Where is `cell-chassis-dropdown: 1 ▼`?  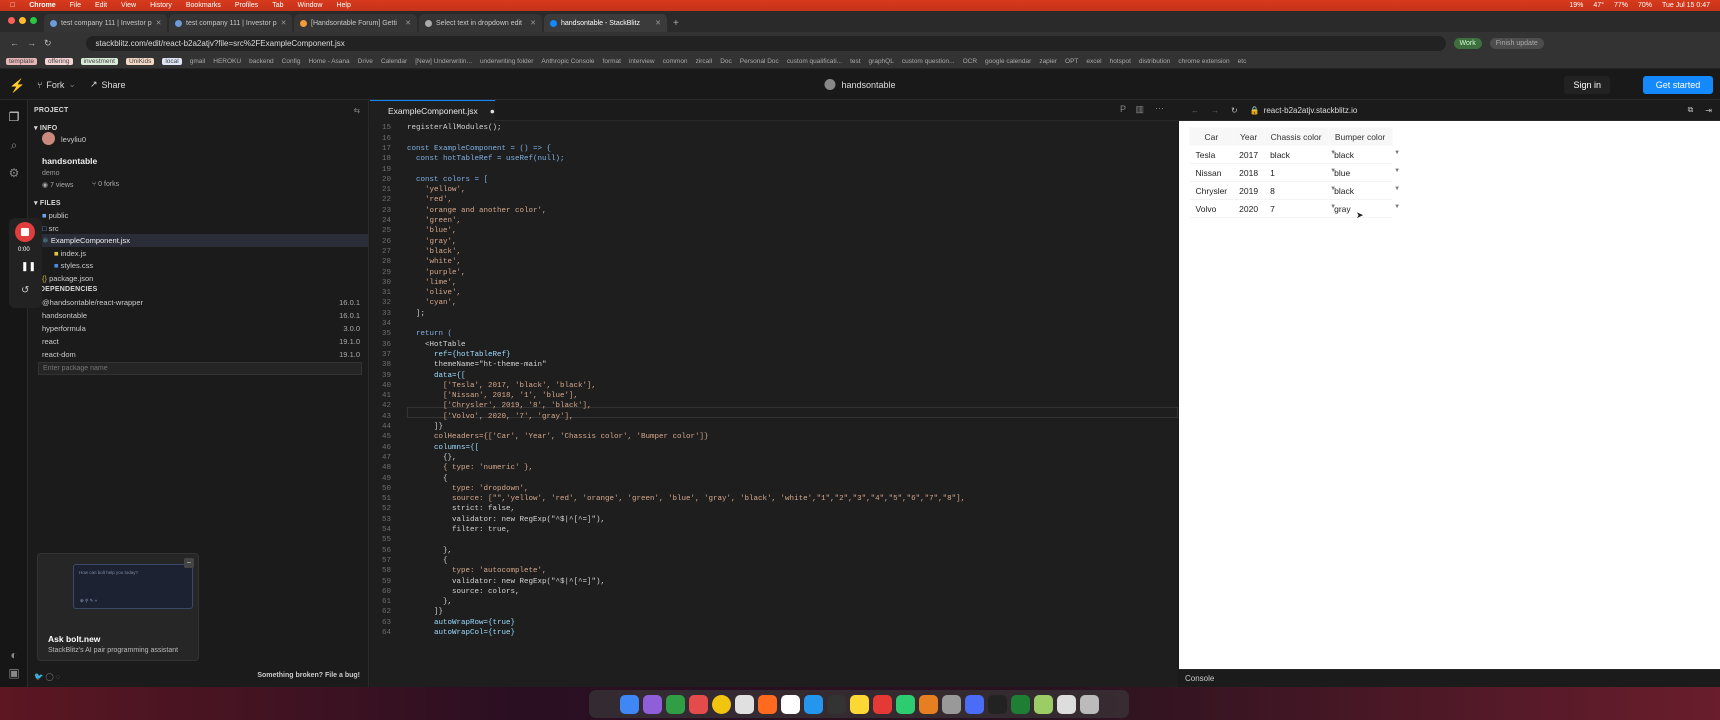 cell-chassis-dropdown: 1 ▼ is located at coordinates (1300, 172).